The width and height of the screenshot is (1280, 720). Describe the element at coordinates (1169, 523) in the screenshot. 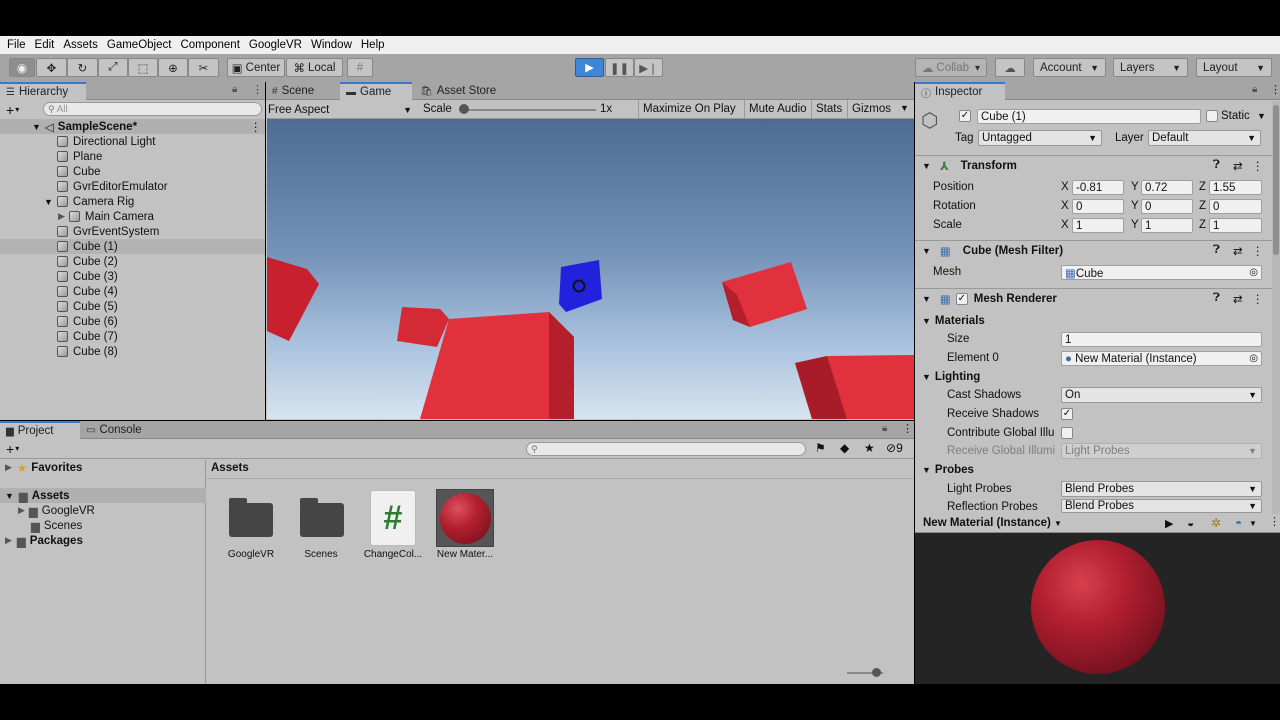

I see `play-icon: ▶` at that location.